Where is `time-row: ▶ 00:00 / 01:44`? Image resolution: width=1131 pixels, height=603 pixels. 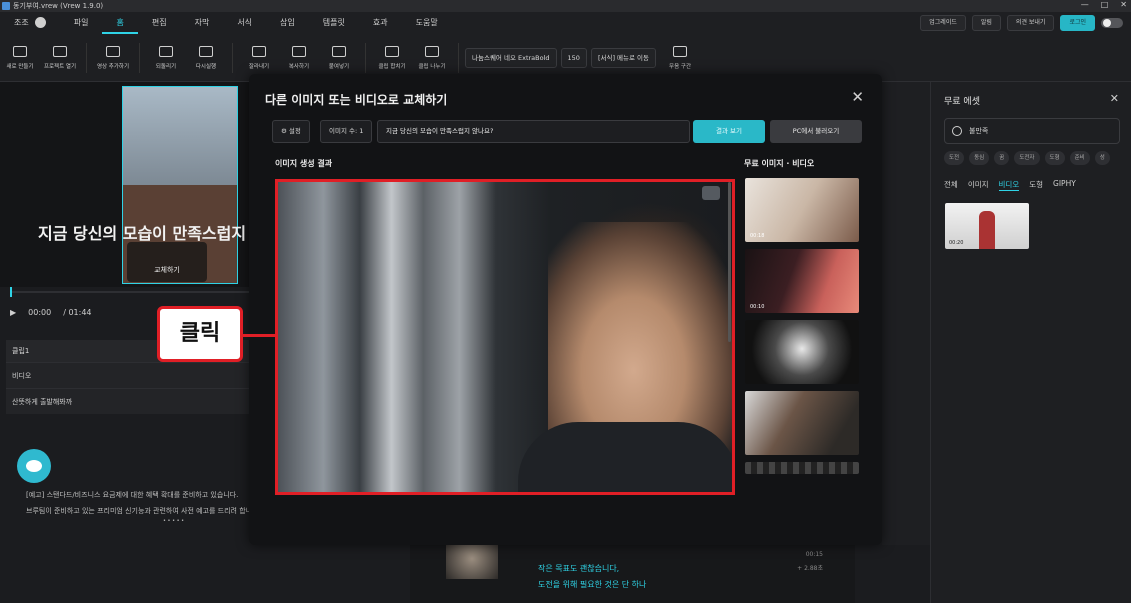 time-row: ▶ 00:00 / 01:44 is located at coordinates (51, 312).